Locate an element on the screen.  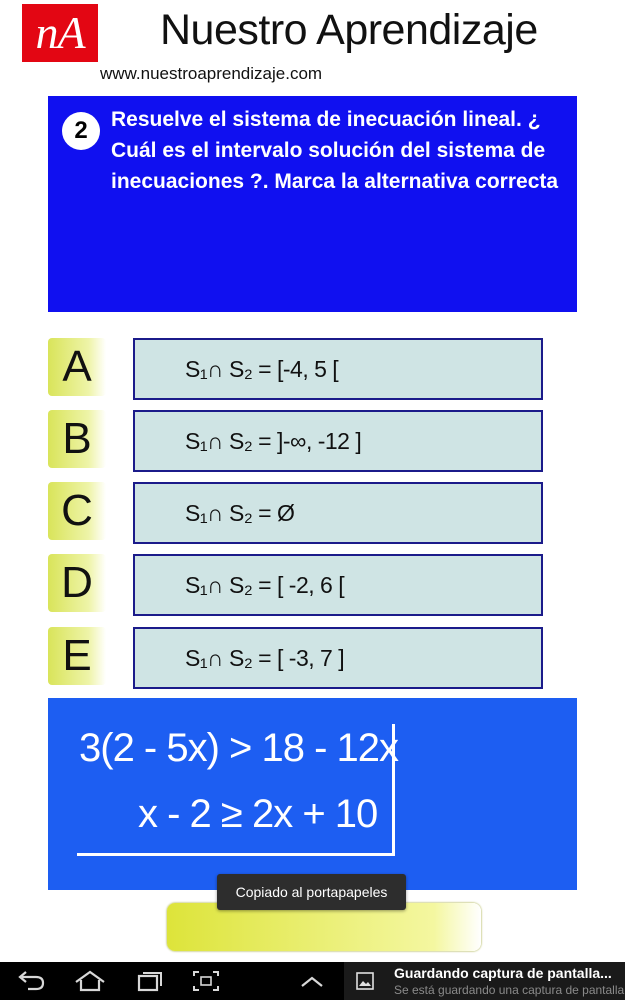
question-number-badge: 2 is located at coordinates (81, 131).